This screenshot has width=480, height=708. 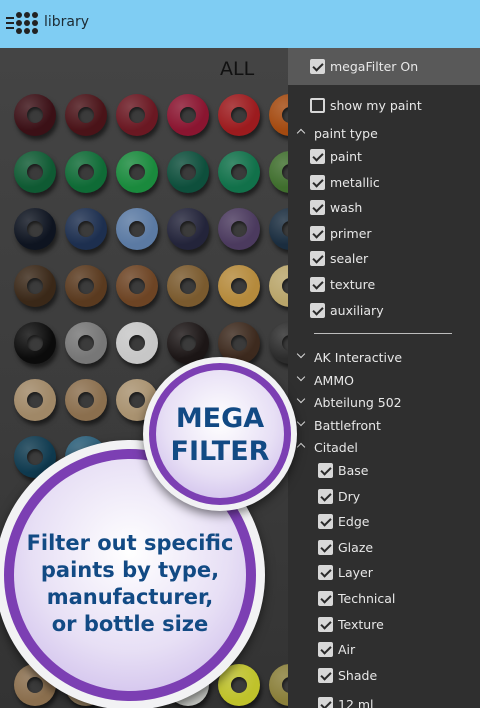 I want to click on citadel-item-row: Shade, so click(x=384, y=676).